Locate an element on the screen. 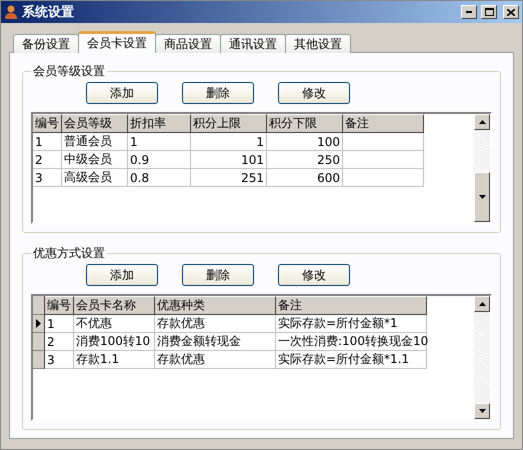  minimize-icon is located at coordinates (469, 12).